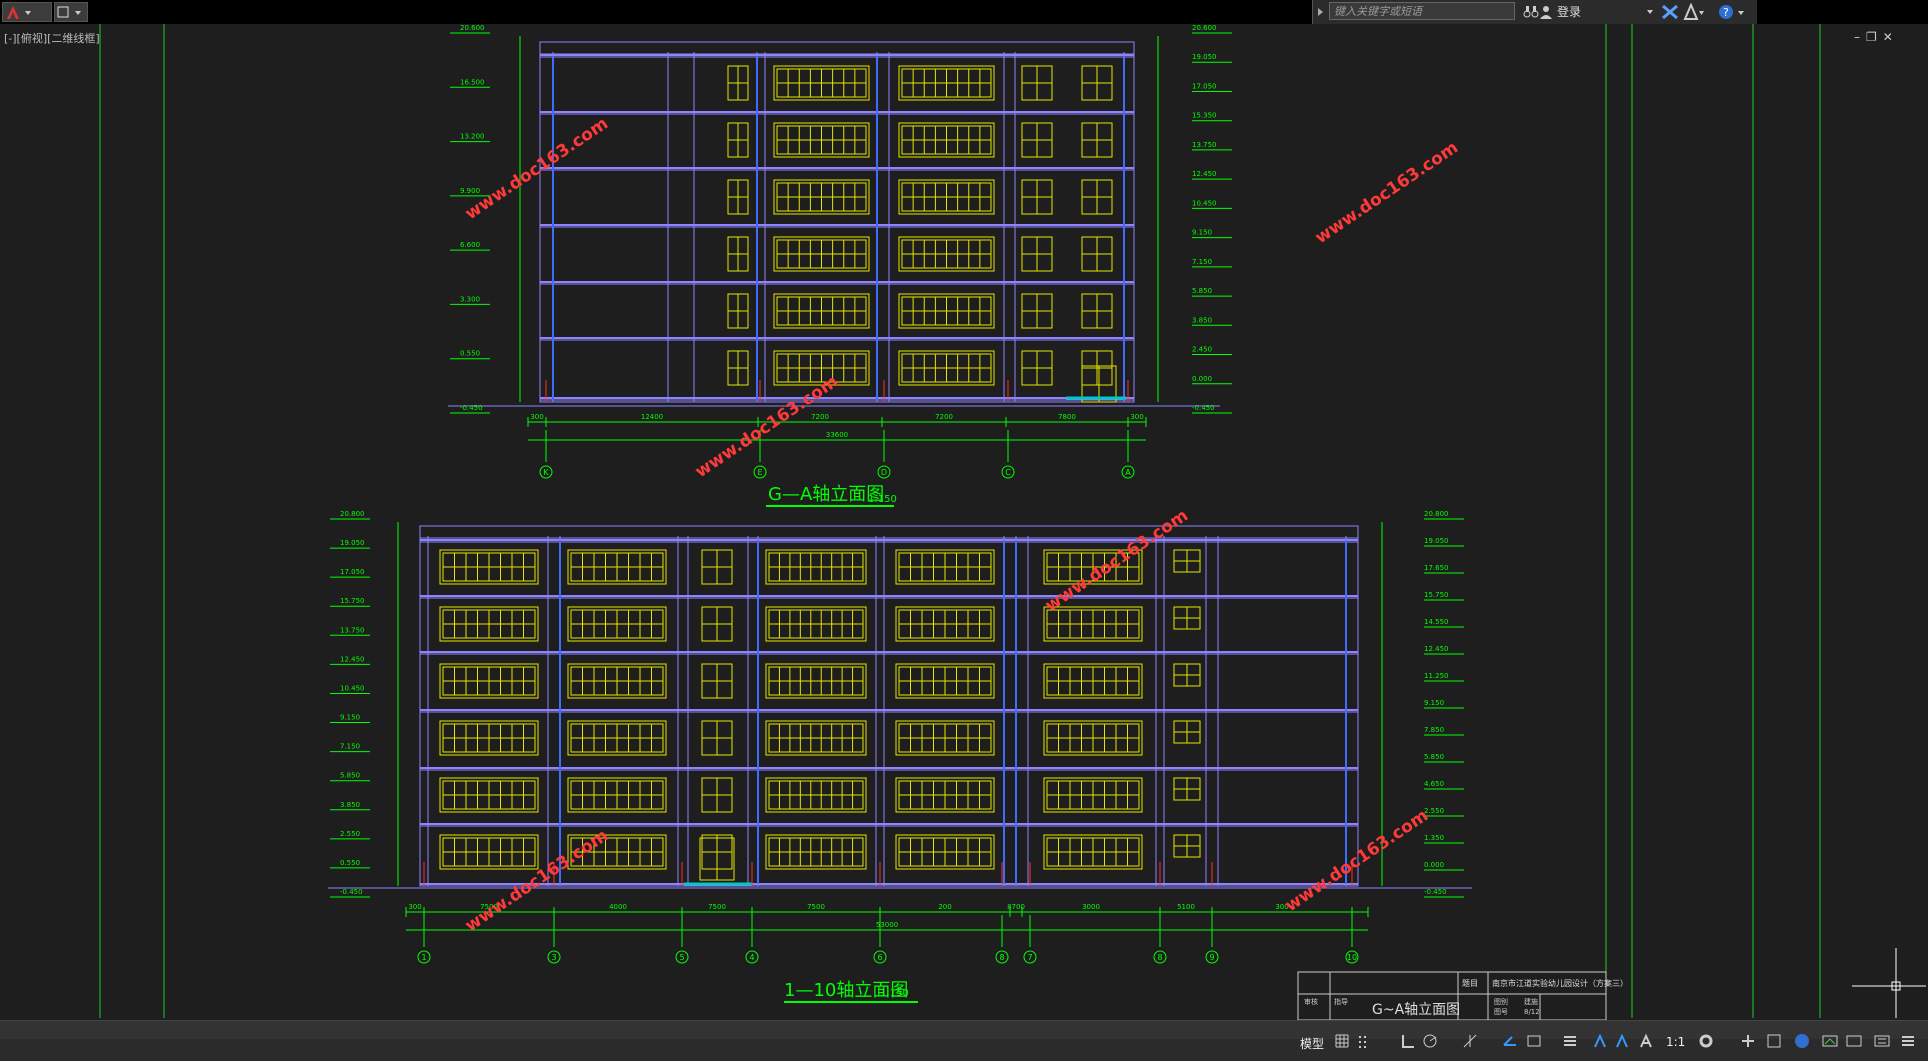 This screenshot has width=1928, height=1061. What do you see at coordinates (1908, 1041) in the screenshot?
I see `customization-menu-icon` at bounding box center [1908, 1041].